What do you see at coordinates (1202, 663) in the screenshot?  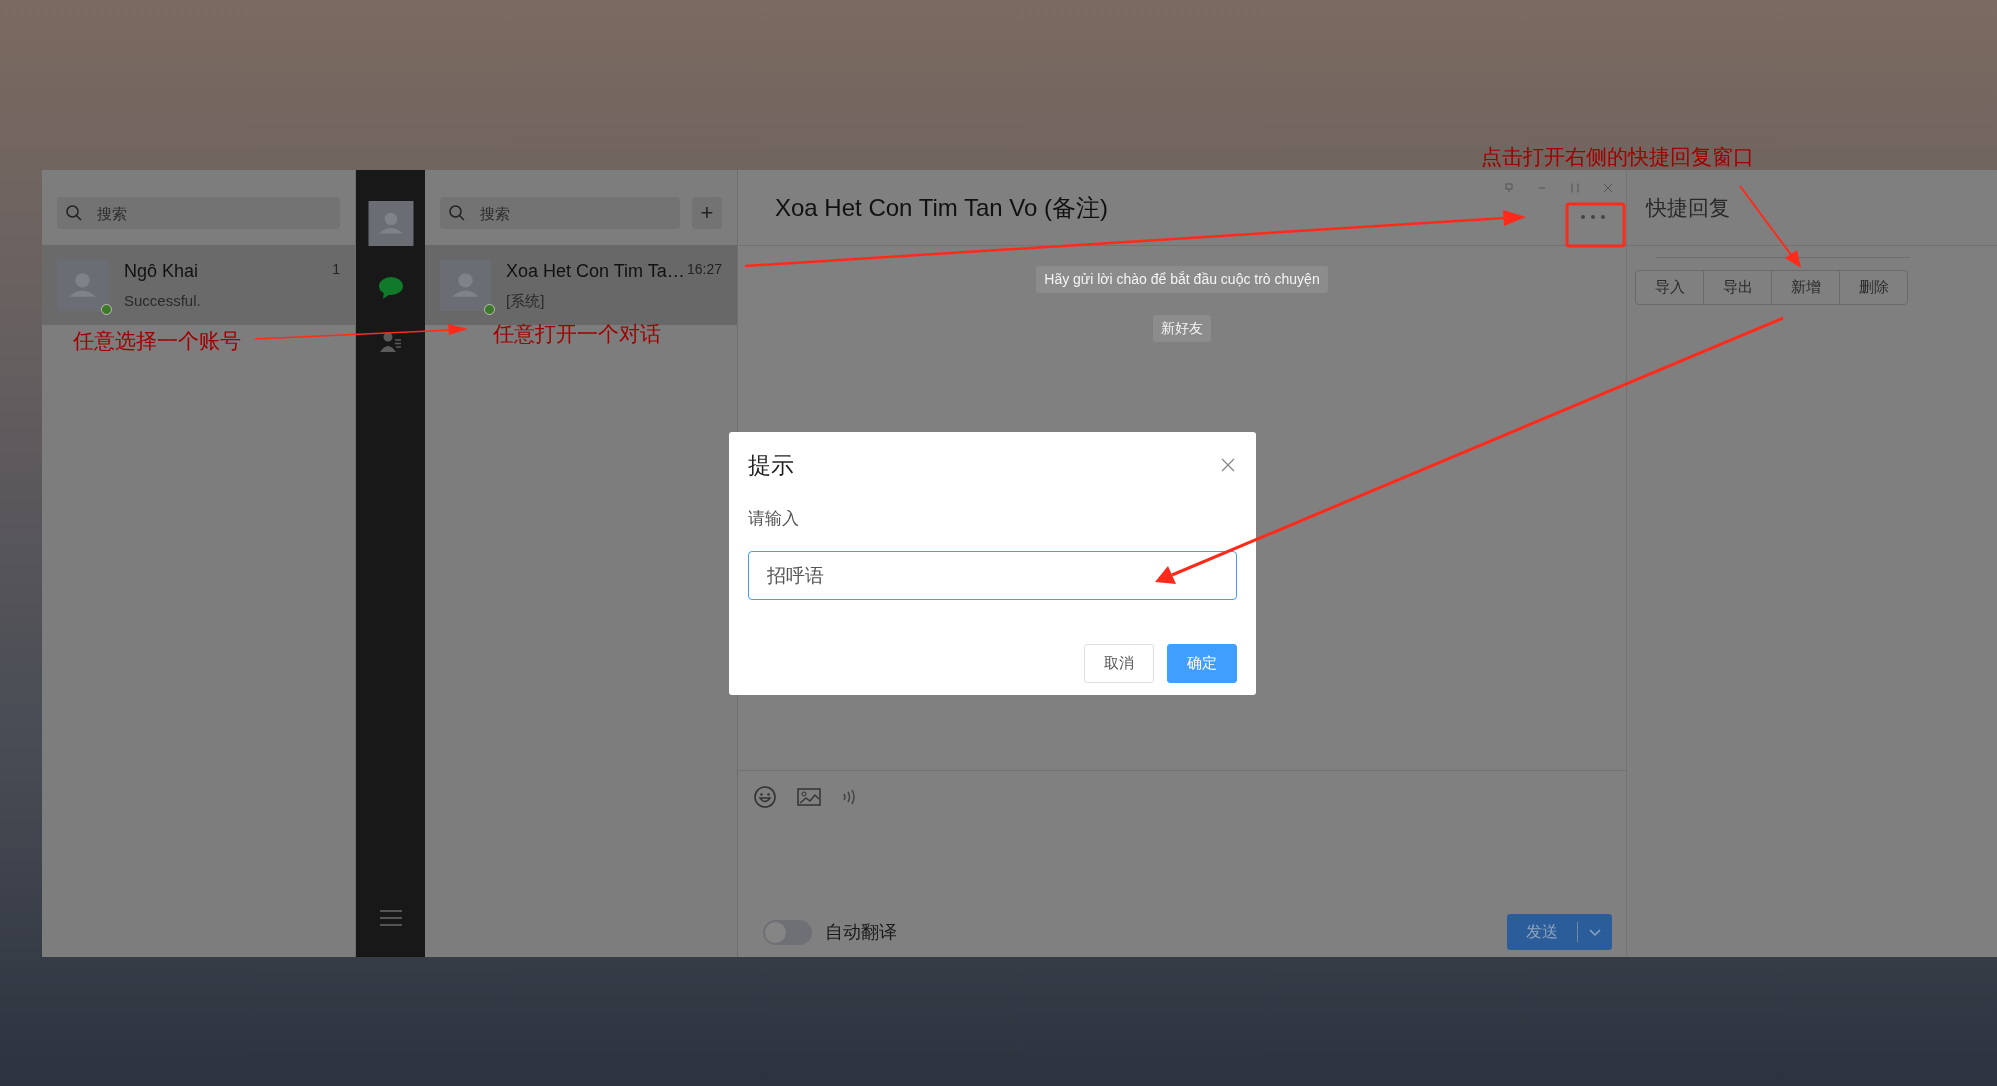 I see `confirm-button: 确定` at bounding box center [1202, 663].